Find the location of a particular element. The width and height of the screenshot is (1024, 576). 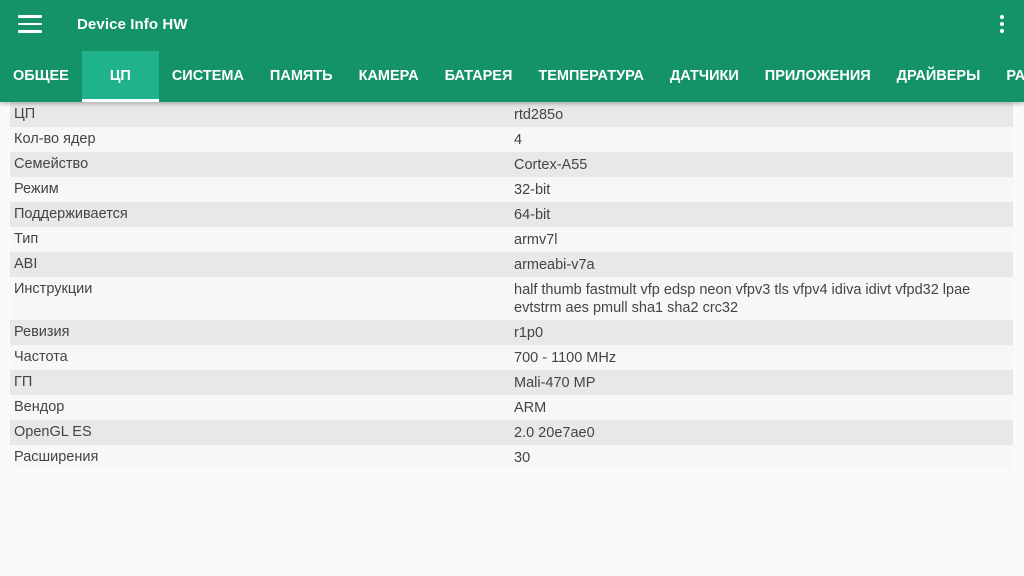

more-options-icon is located at coordinates (1002, 25).